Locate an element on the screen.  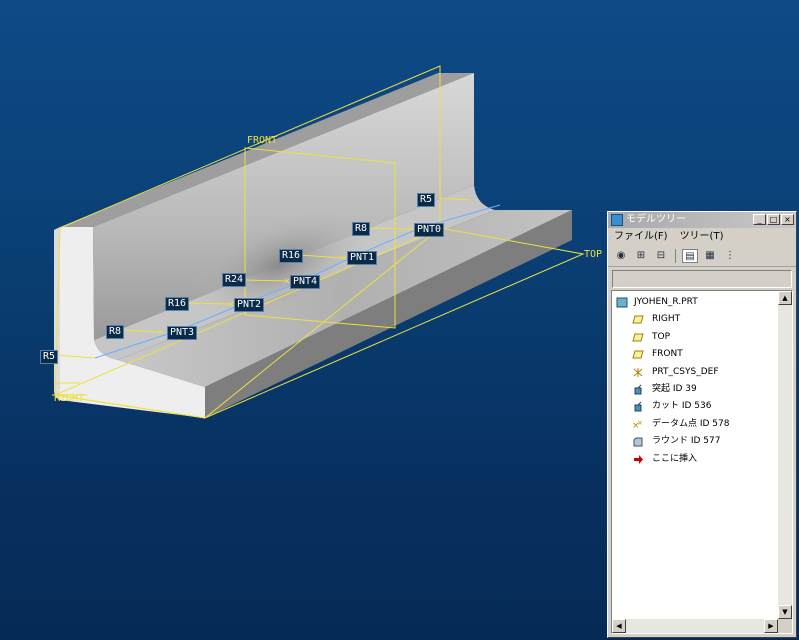
point-label-pnt4: PNT4 is located at coordinates (305, 282).